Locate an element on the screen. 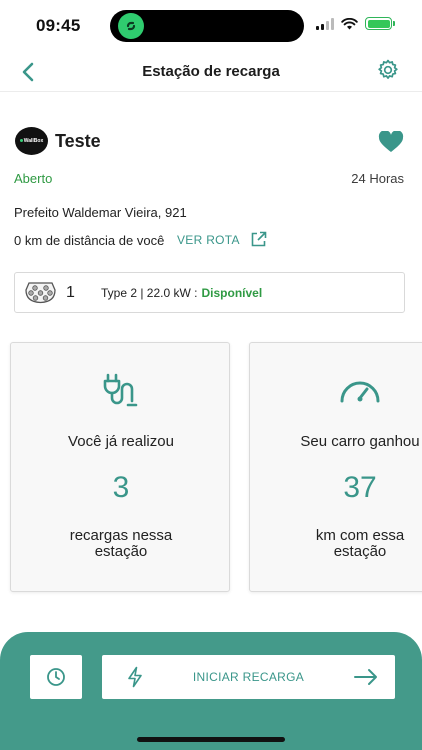  connector-row: 1 Type 2 | 22.0 kW : Disponível is located at coordinates (209, 292).